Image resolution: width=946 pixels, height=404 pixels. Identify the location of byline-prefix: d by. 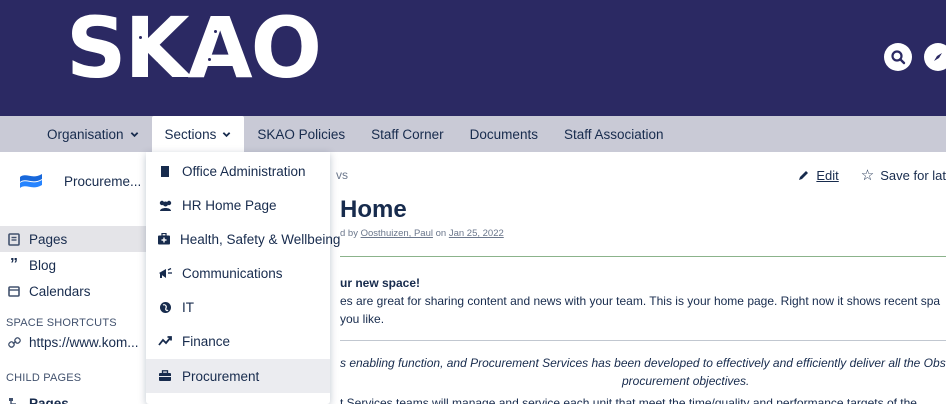
(349, 233).